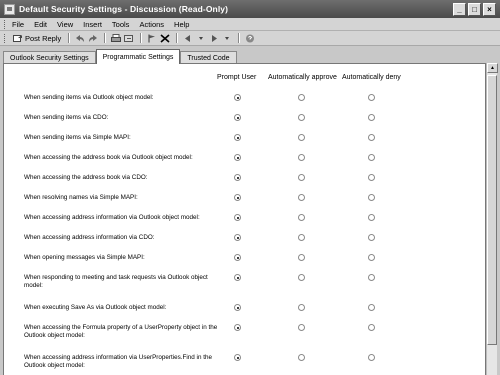  Describe the element at coordinates (128, 38) in the screenshot. I see `move-icon` at that location.